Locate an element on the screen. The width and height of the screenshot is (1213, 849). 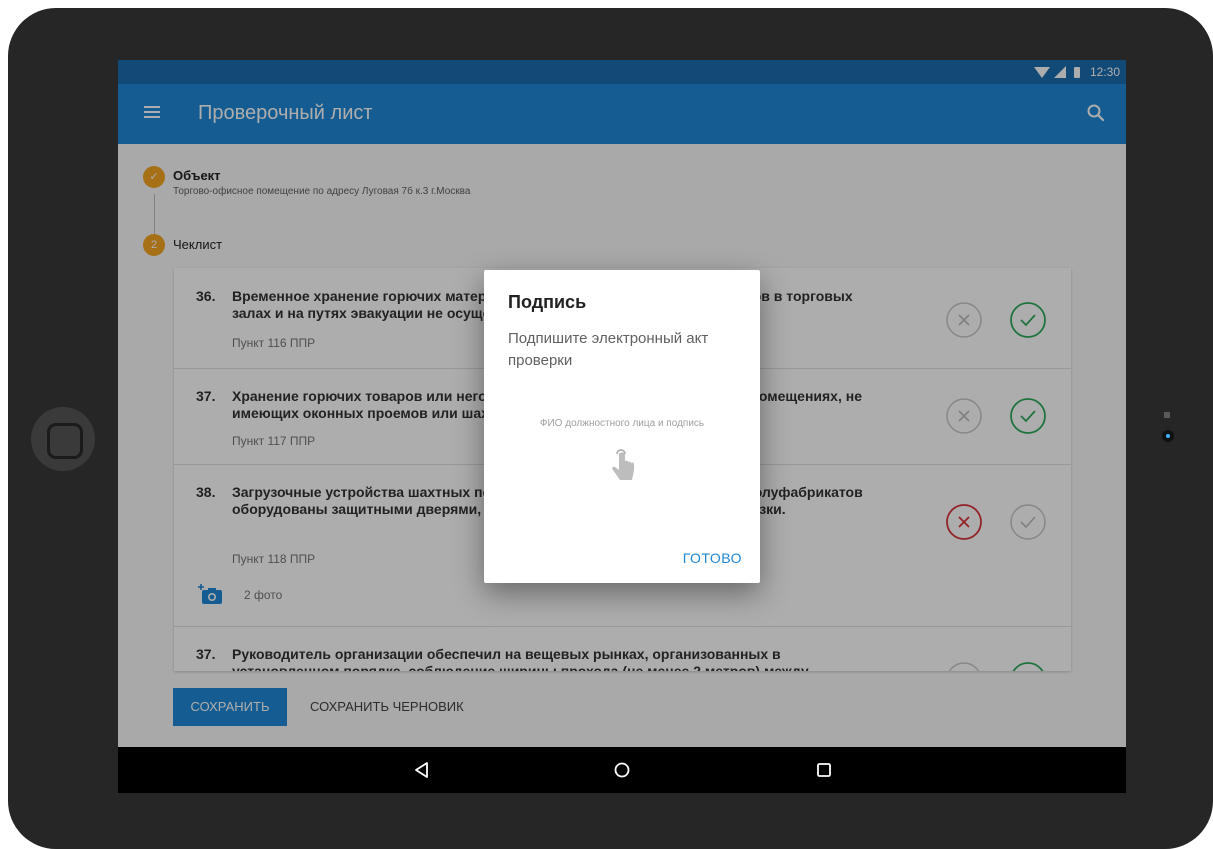
proximity-sensor is located at coordinates (1167, 415).